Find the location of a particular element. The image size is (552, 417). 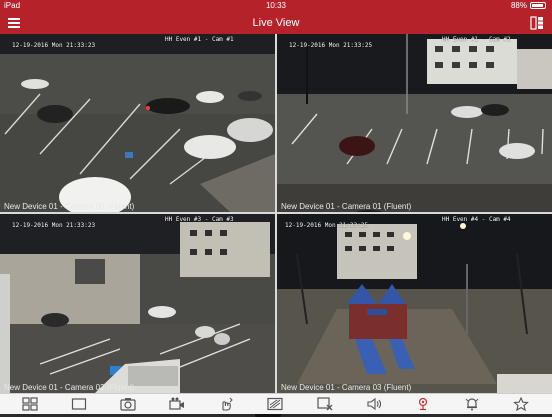

osd-camera-name: HH Even #4 - Cam #4 is located at coordinates (476, 219).